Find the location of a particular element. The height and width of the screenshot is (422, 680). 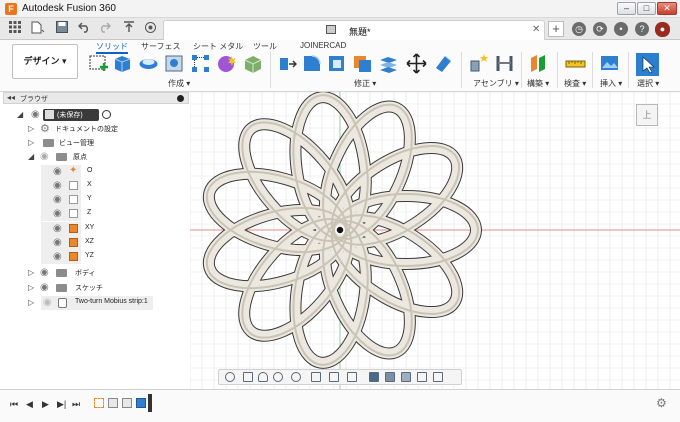

tree-item-bodies: ▷ ◉ ボディ is located at coordinates (96, 273).